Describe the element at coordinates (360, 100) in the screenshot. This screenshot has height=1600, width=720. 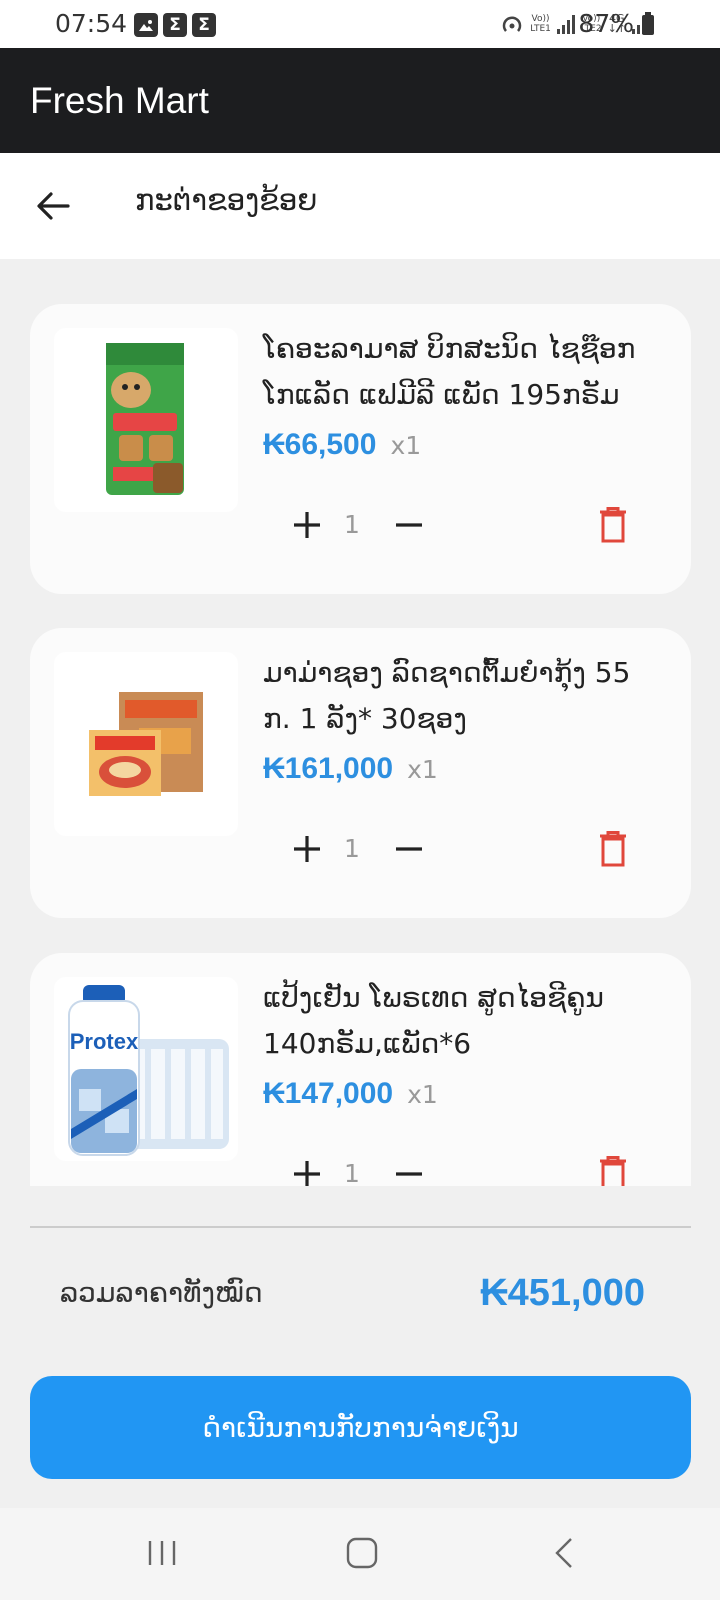
I see `app-bar: Fresh Mart` at that location.